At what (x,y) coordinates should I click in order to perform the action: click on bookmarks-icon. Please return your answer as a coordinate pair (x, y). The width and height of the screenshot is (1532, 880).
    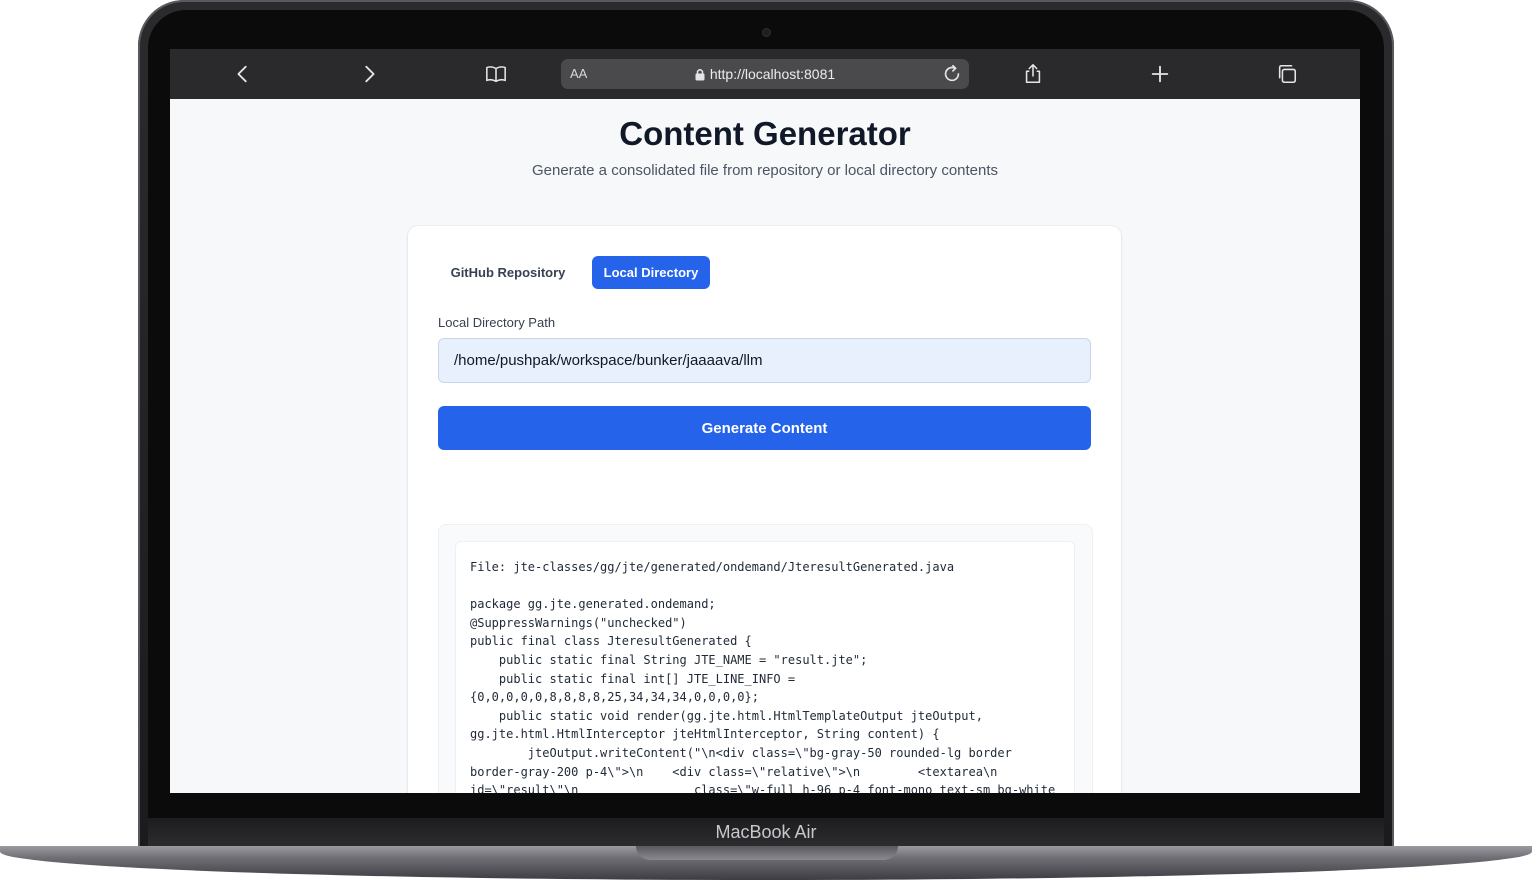
    Looking at the image, I should click on (496, 74).